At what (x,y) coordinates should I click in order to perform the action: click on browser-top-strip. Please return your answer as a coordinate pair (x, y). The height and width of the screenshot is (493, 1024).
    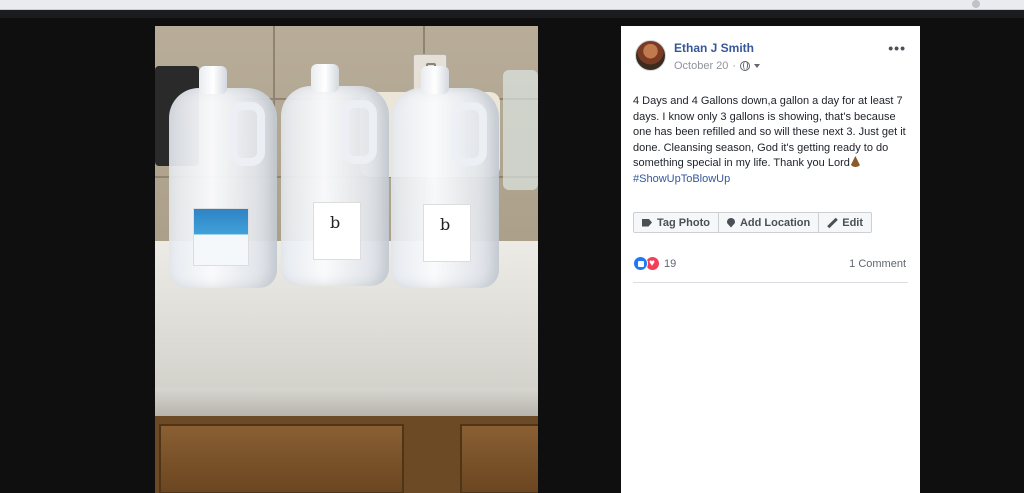
    Looking at the image, I should click on (512, 5).